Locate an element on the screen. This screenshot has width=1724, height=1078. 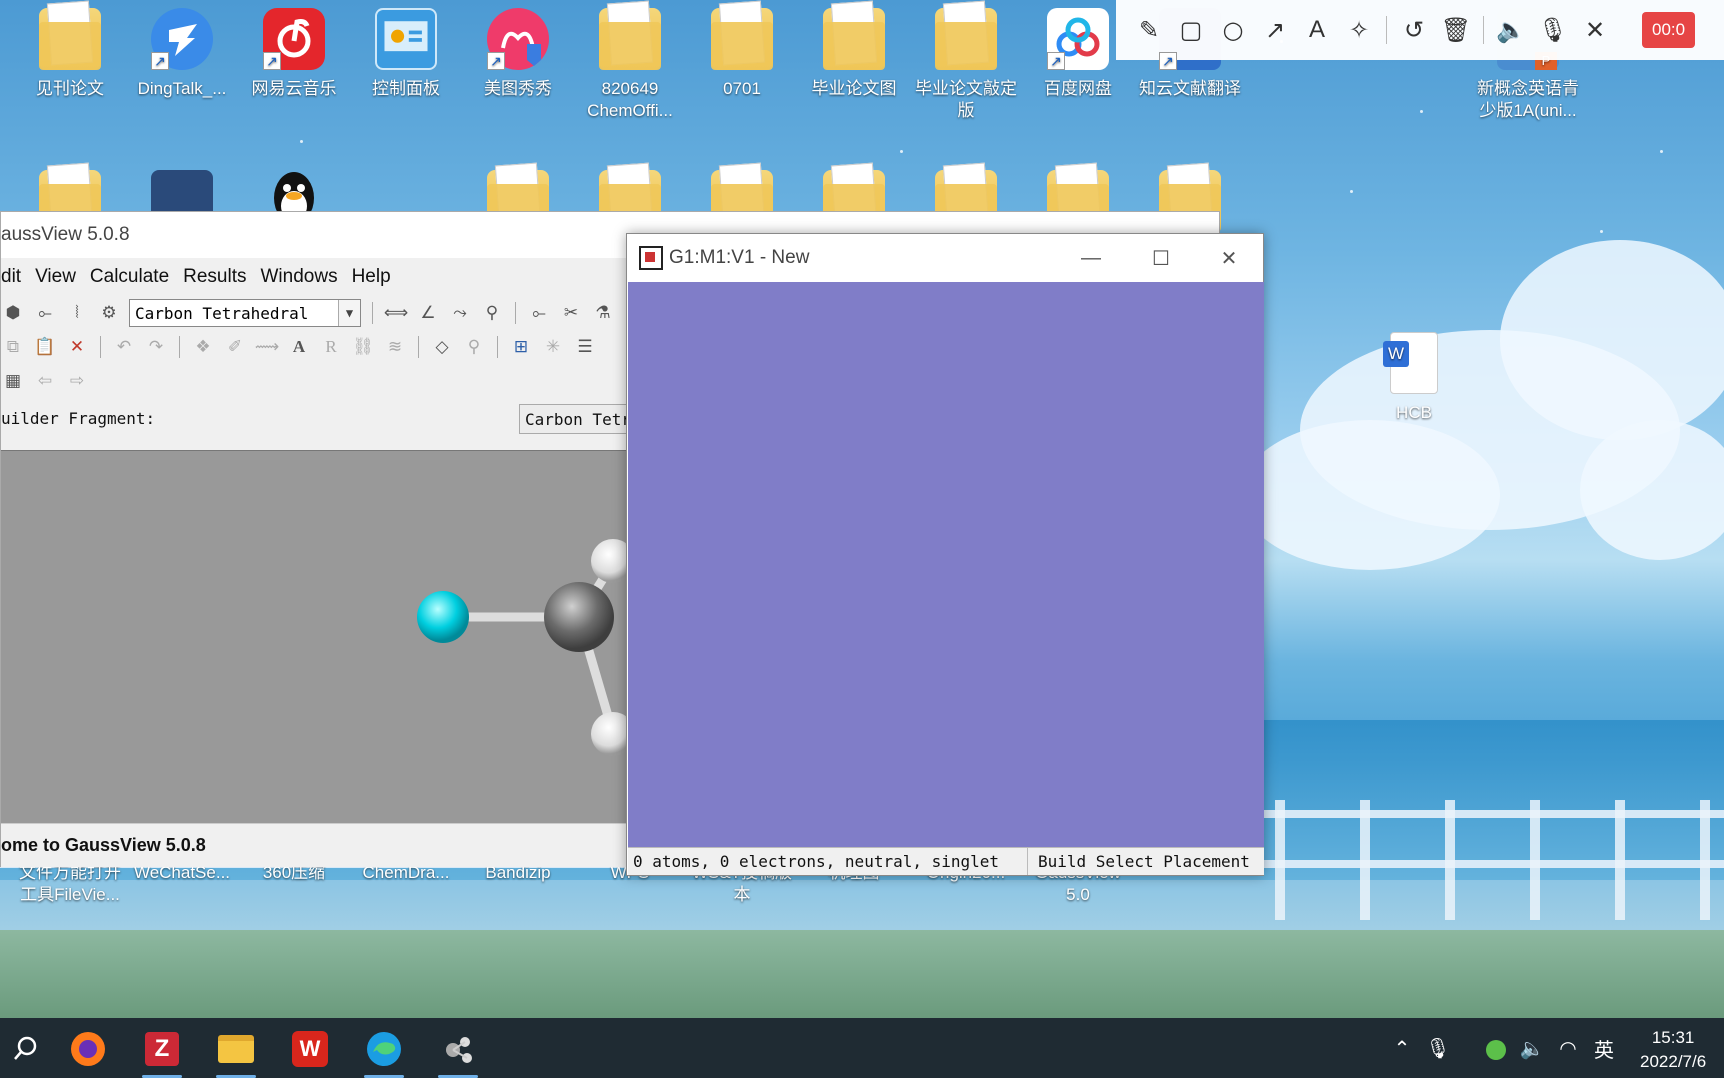
wps-logo: W is located at coordinates (310, 1049).